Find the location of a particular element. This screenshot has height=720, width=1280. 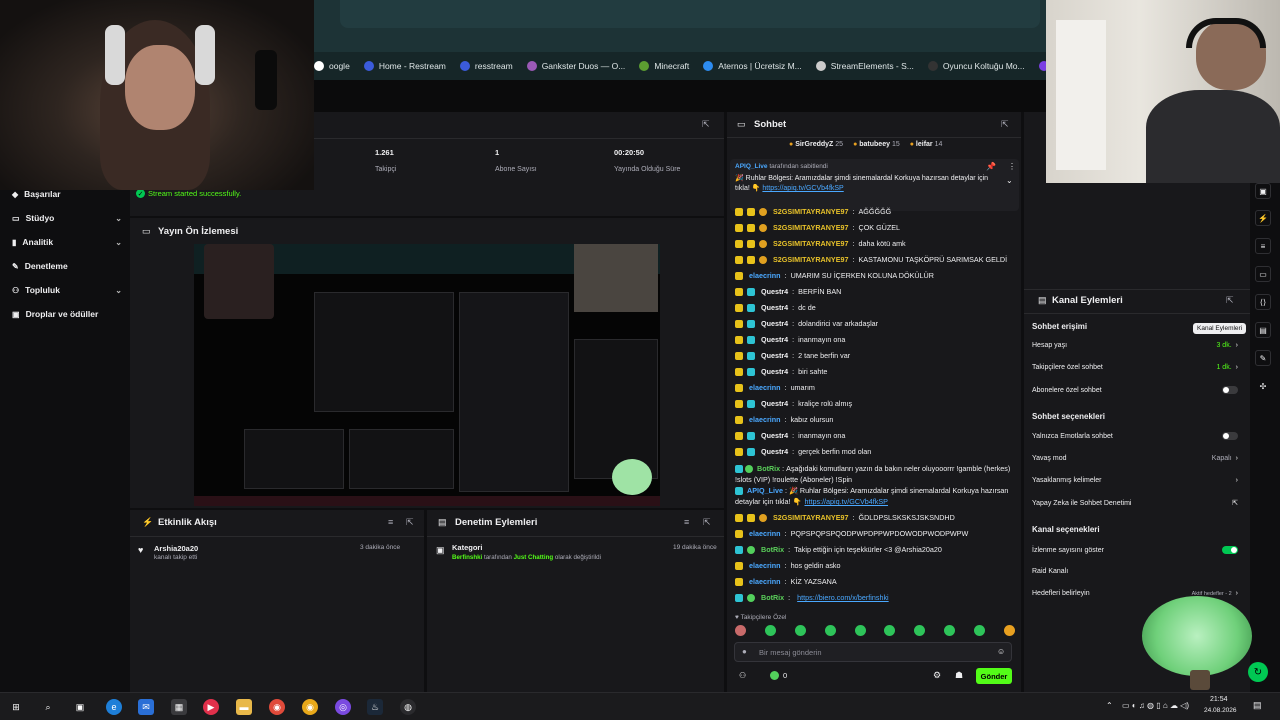

users-icon: ⚇ is located at coordinates (742, 675).